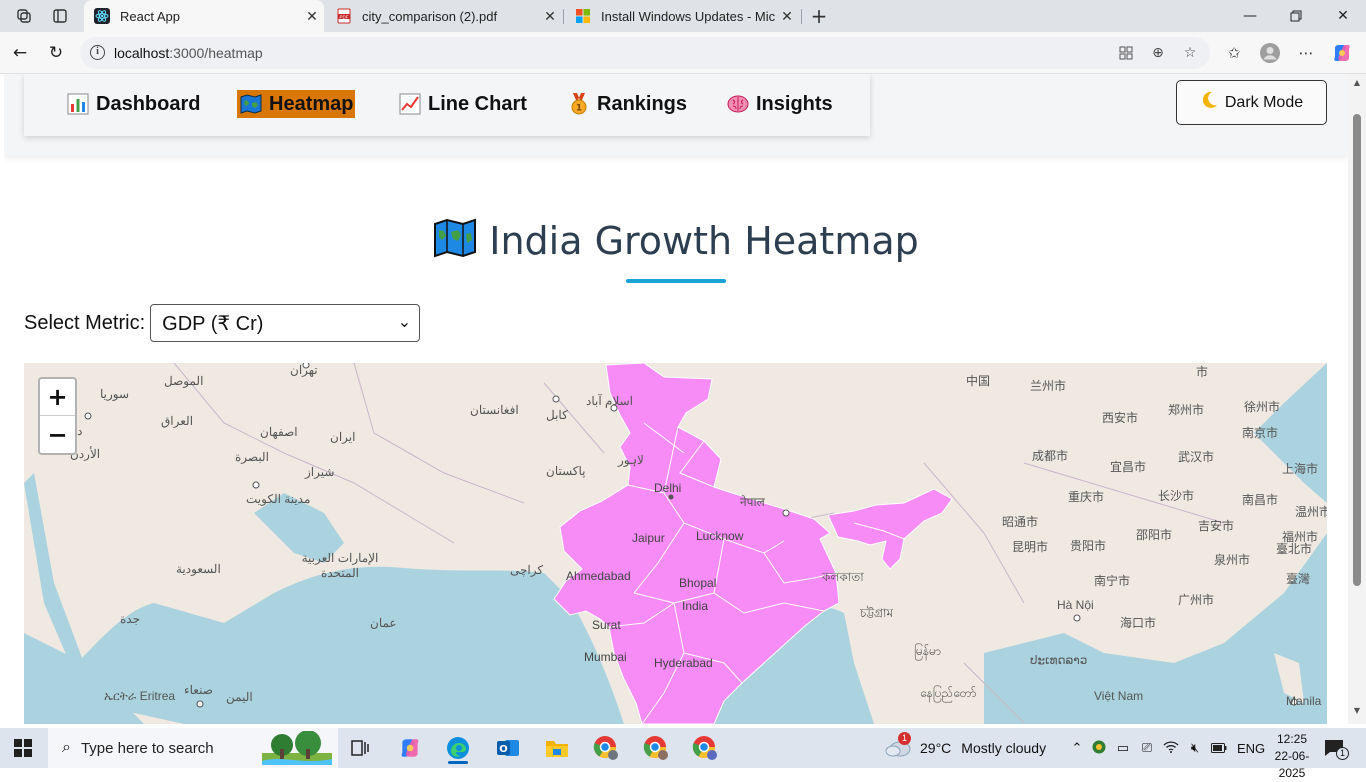 This screenshot has height=782, width=1366. I want to click on map-label: နေပြည်တော်, so click(948, 693).